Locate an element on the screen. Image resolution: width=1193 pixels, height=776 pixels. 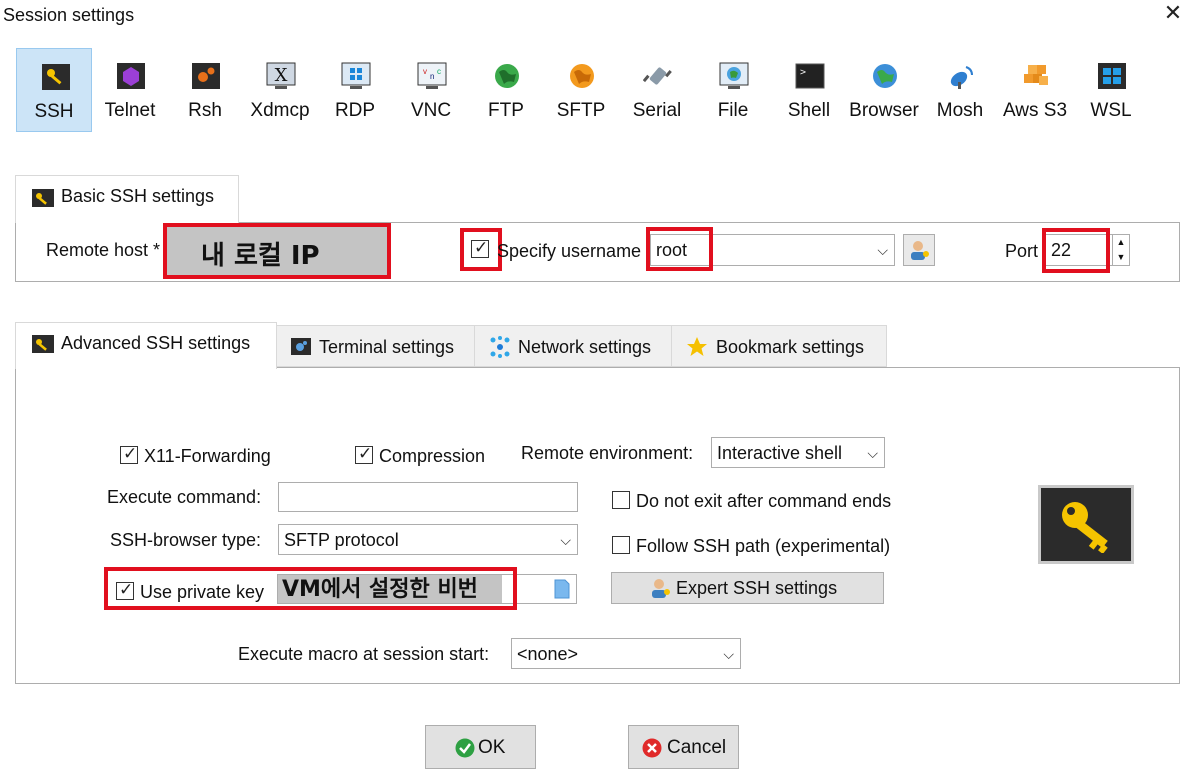
protocol-rsh: Rsh is located at coordinates (205, 90).